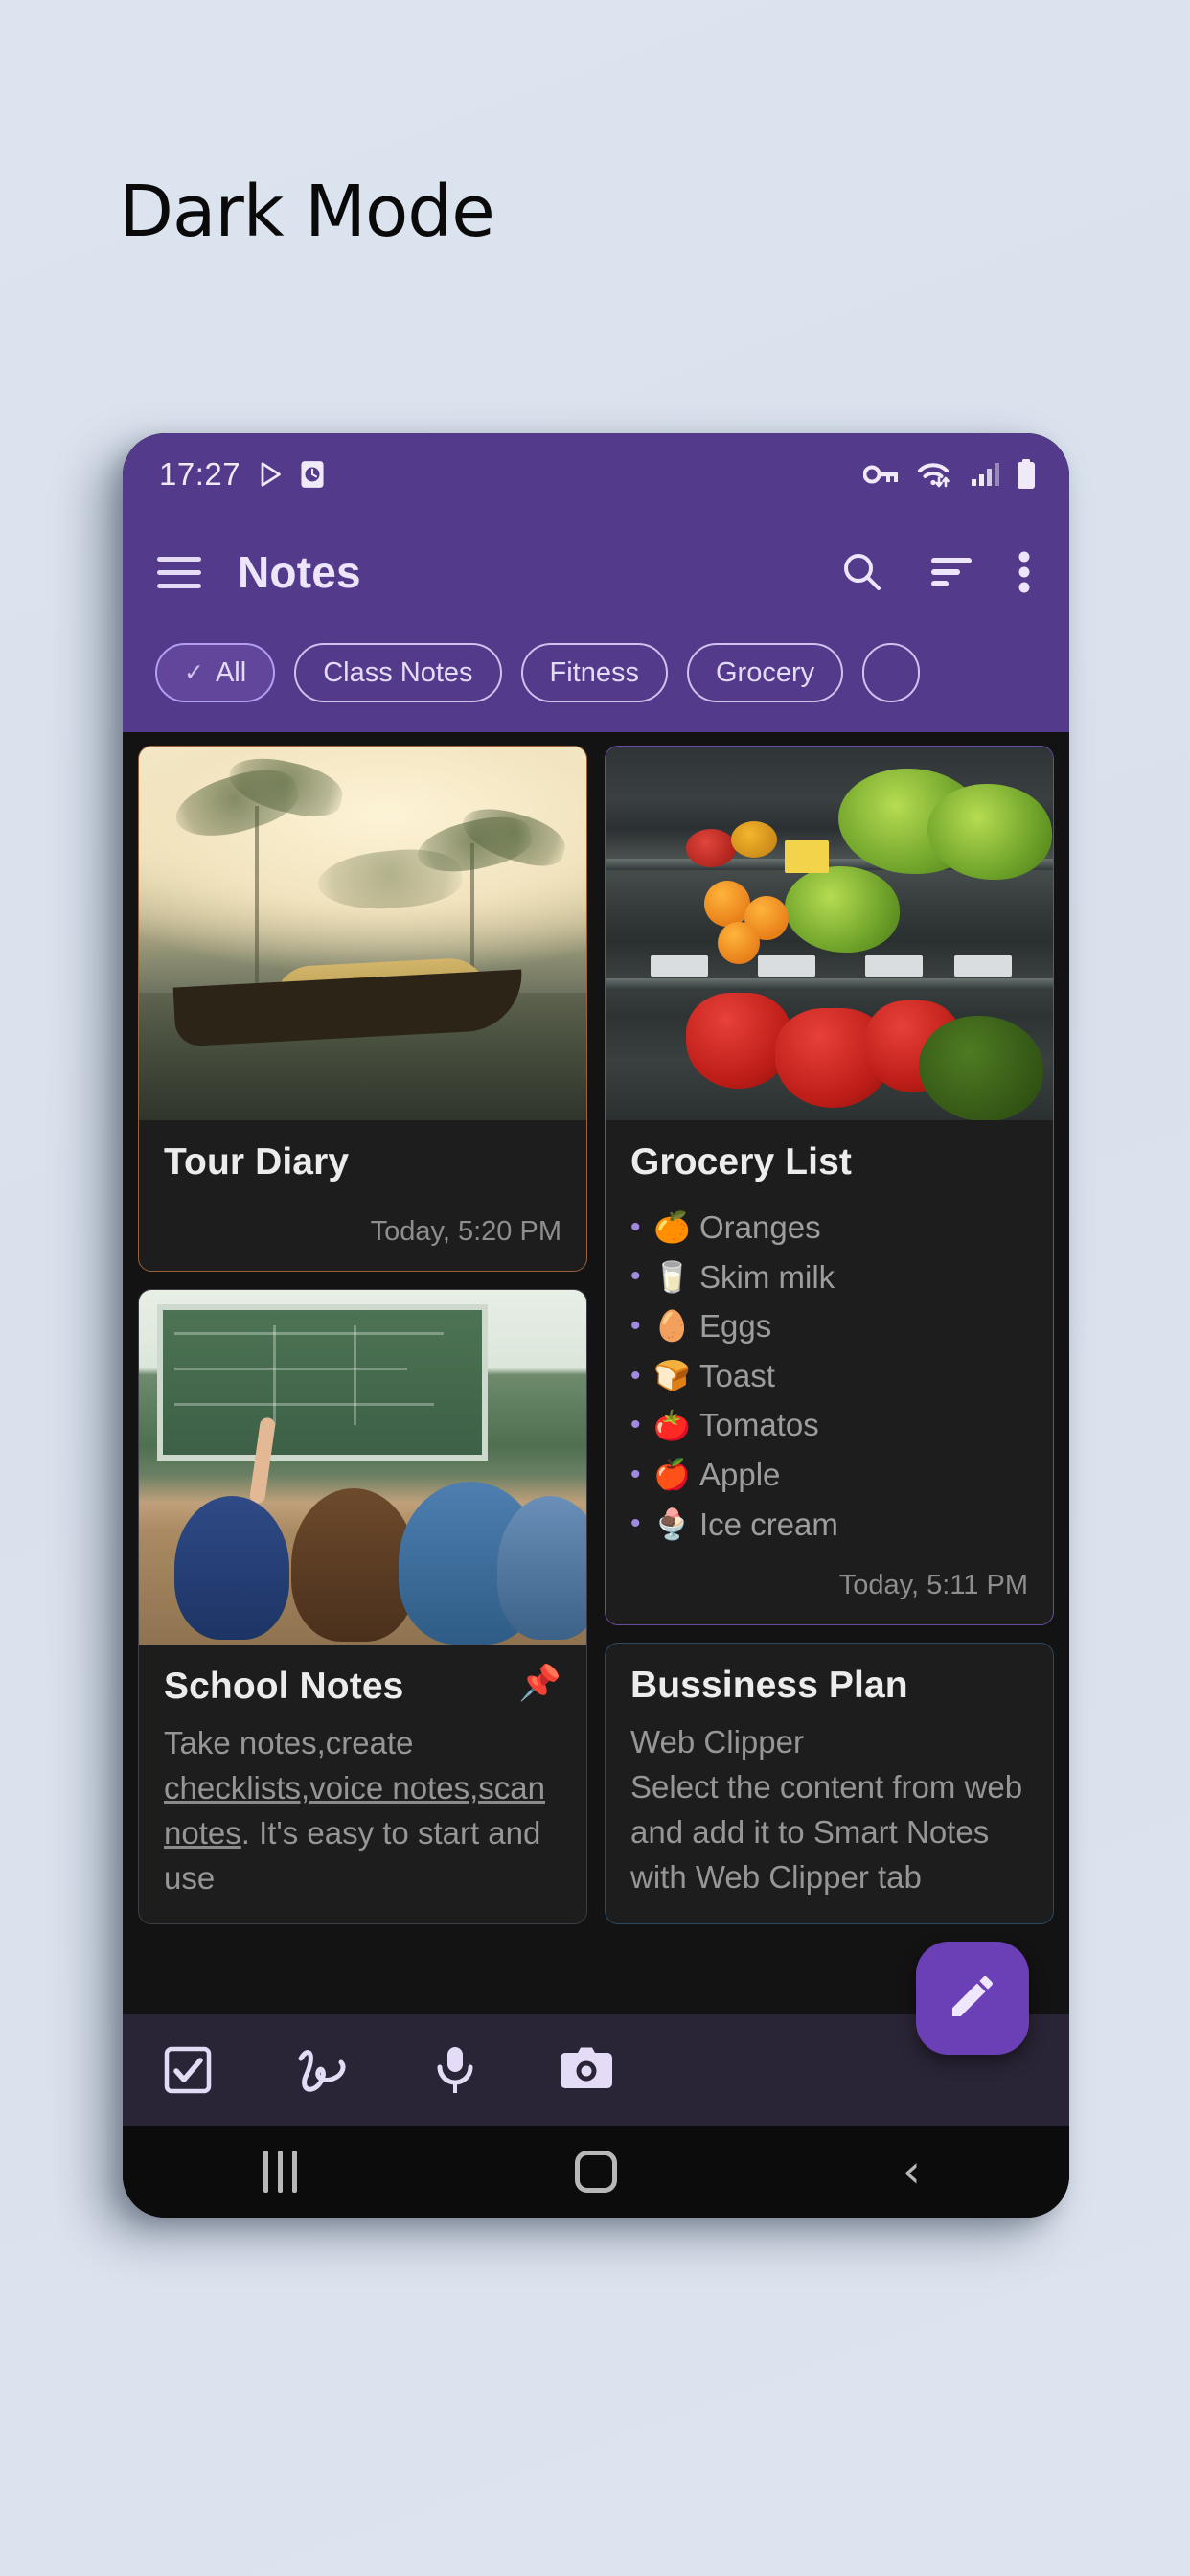  What do you see at coordinates (363, 933) in the screenshot?
I see `tour-diary-thumbnail` at bounding box center [363, 933].